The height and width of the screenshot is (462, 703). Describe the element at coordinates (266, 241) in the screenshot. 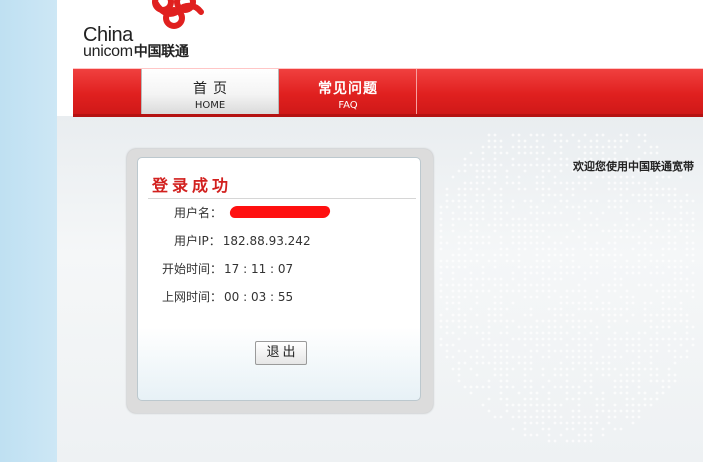

I see `user-ip-value: 182.88.93.242` at that location.